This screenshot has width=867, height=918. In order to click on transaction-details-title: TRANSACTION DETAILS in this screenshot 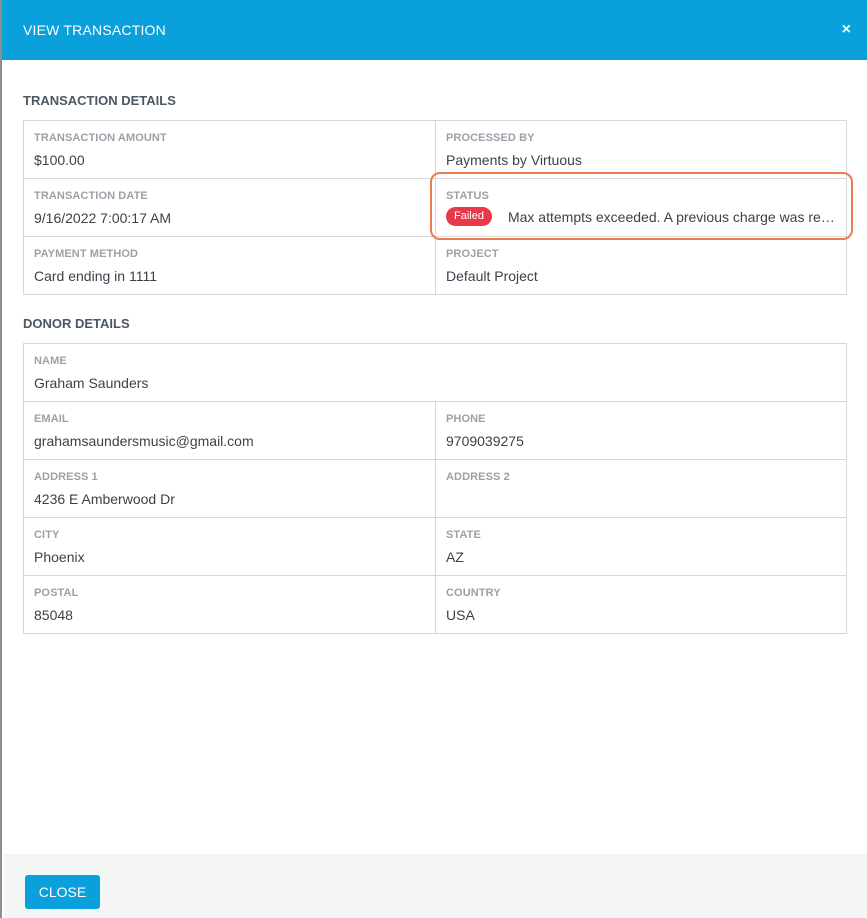, I will do `click(99, 100)`.